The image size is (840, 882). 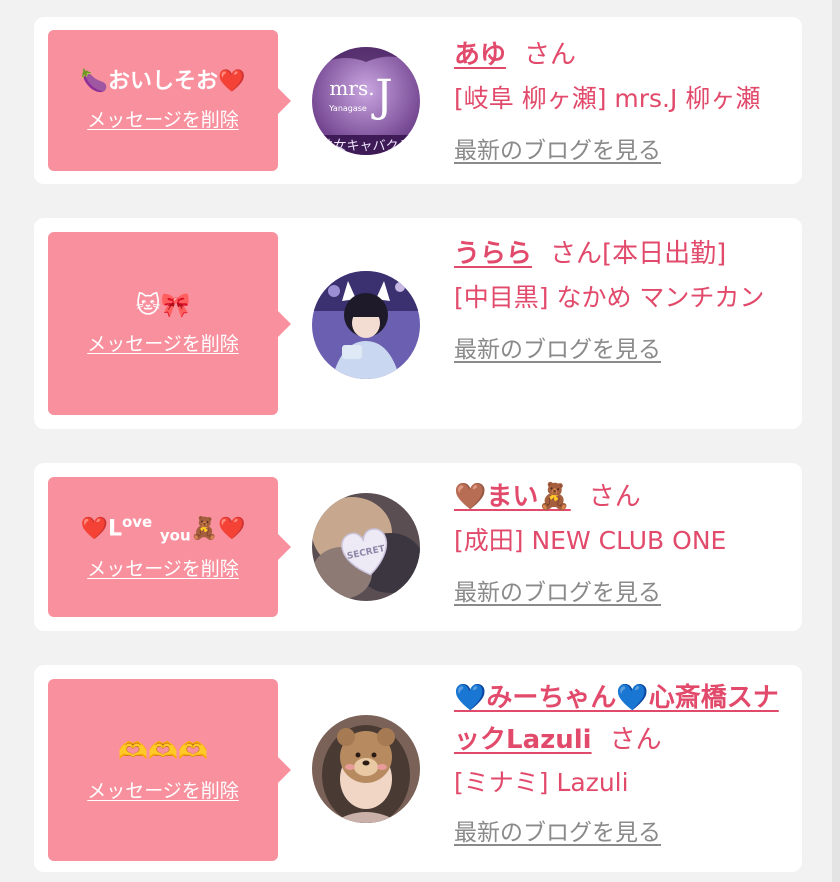 I want to click on message-bubble: 🍆おいしそお❤️ メッセージを削除, so click(x=169, y=100).